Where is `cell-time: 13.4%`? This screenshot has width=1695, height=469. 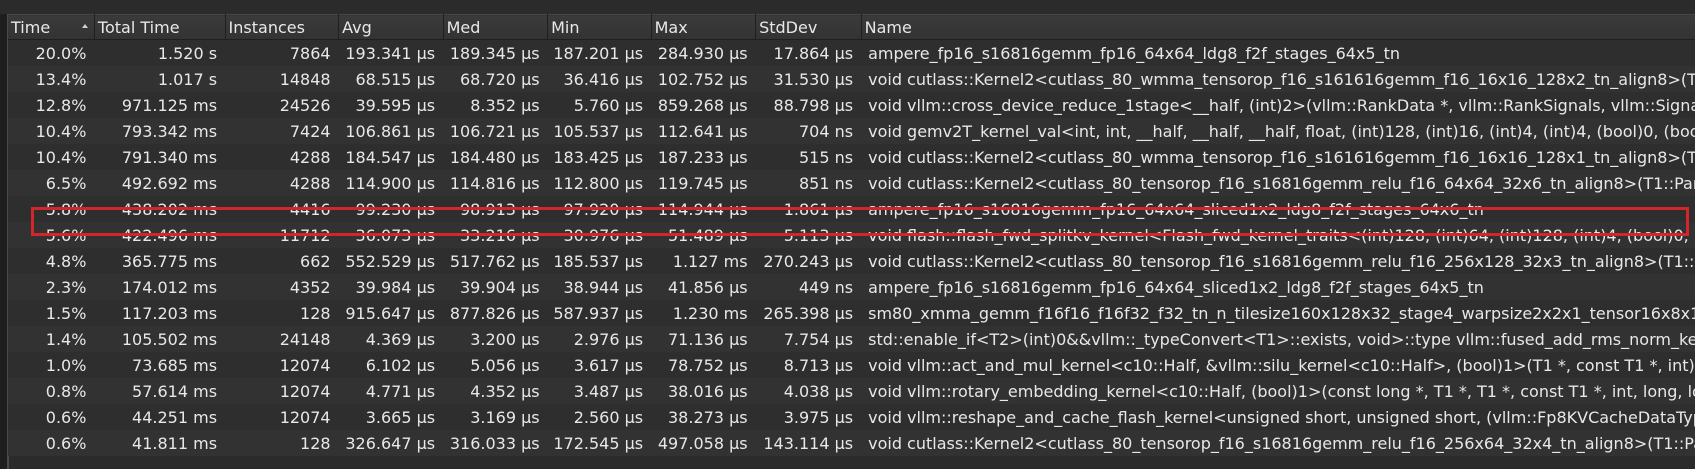 cell-time: 13.4% is located at coordinates (61, 79).